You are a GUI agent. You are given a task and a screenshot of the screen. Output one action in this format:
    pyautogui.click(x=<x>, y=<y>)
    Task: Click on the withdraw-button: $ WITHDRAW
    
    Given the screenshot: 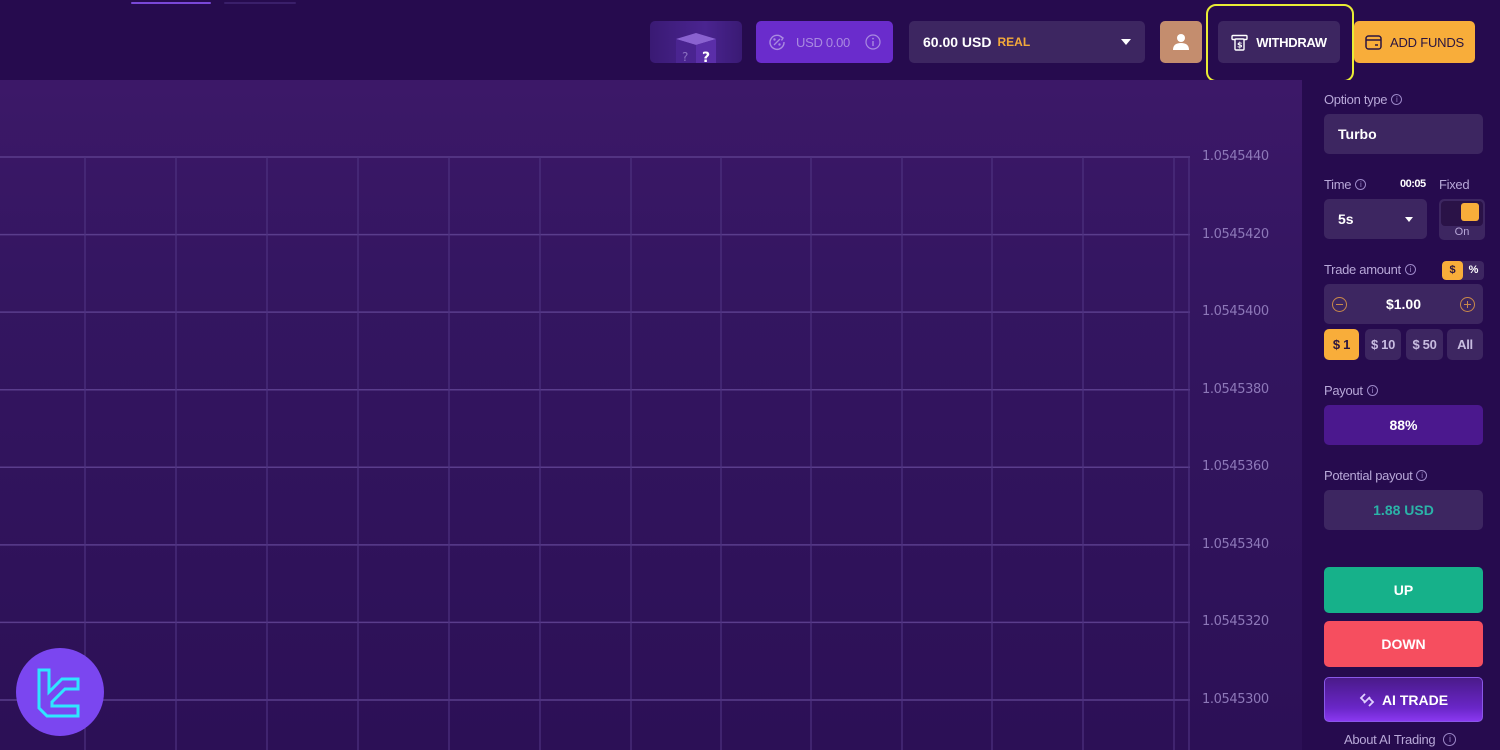 What is the action you would take?
    pyautogui.click(x=1279, y=42)
    